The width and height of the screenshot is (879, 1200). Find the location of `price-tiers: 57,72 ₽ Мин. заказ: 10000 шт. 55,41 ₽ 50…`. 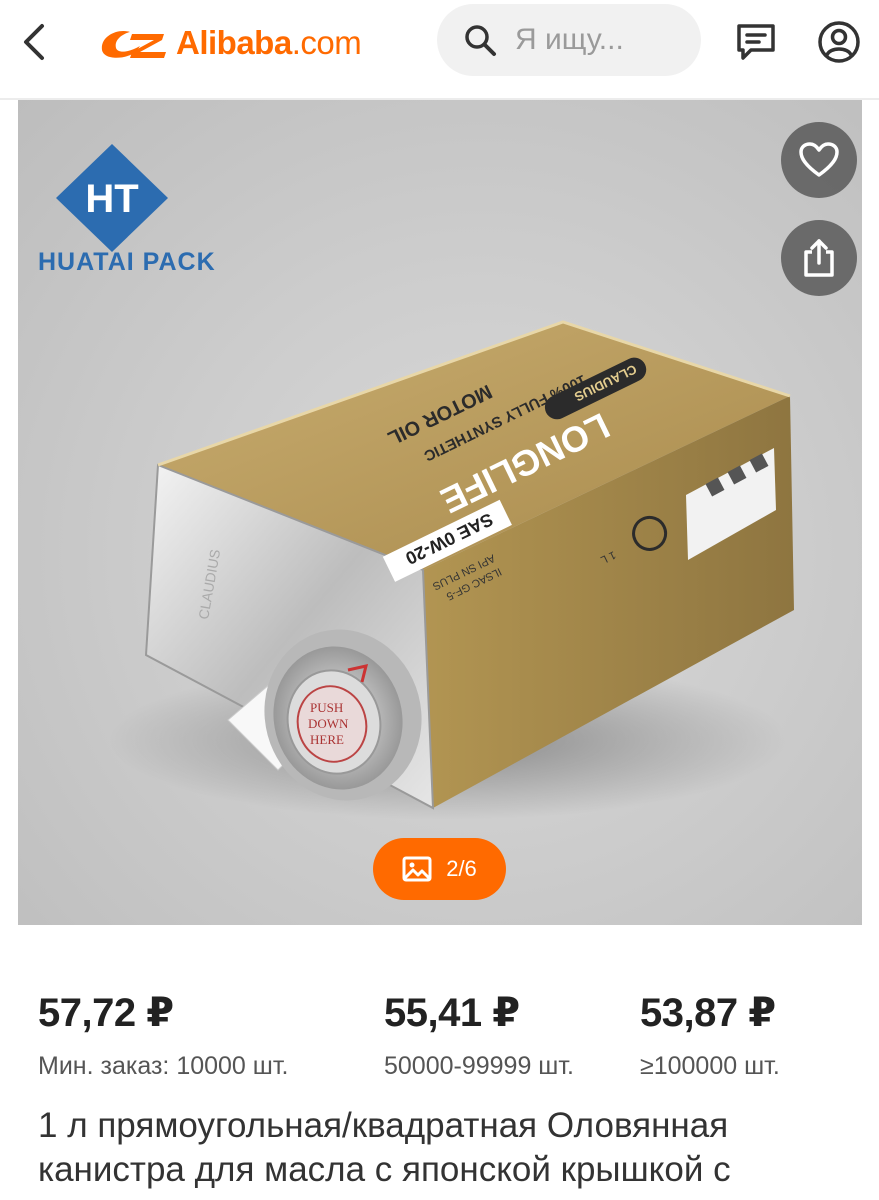

price-tiers: 57,72 ₽ Мин. заказ: 10000 шт. 55,41 ₽ 50… is located at coordinates (439, 1035).